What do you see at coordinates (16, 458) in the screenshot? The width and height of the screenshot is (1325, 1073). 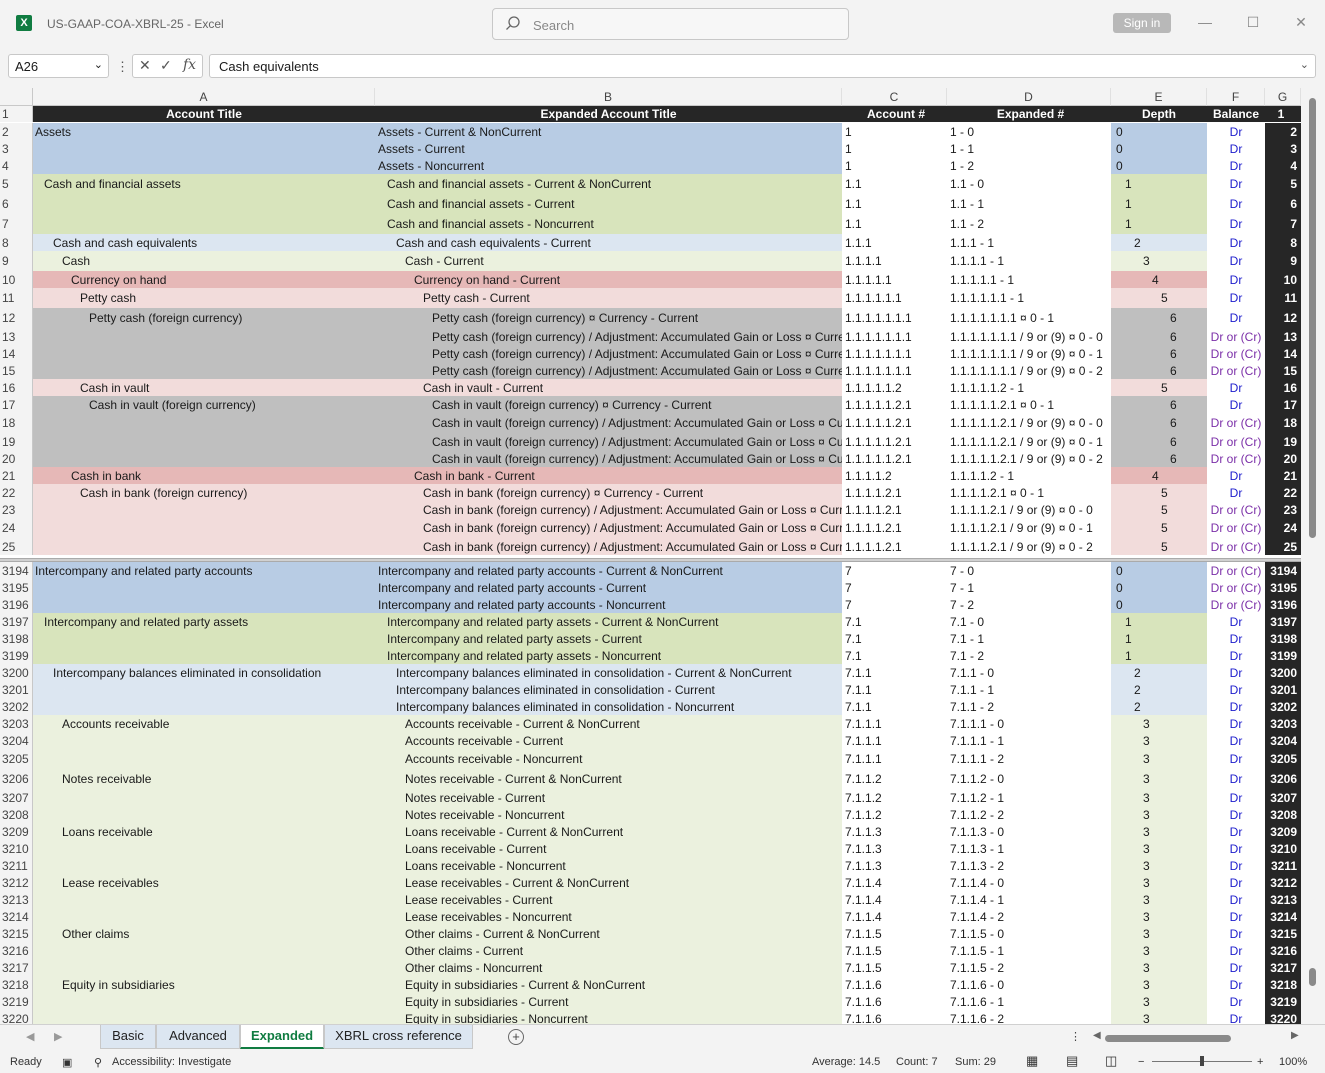 I see `row-number: 20` at bounding box center [16, 458].